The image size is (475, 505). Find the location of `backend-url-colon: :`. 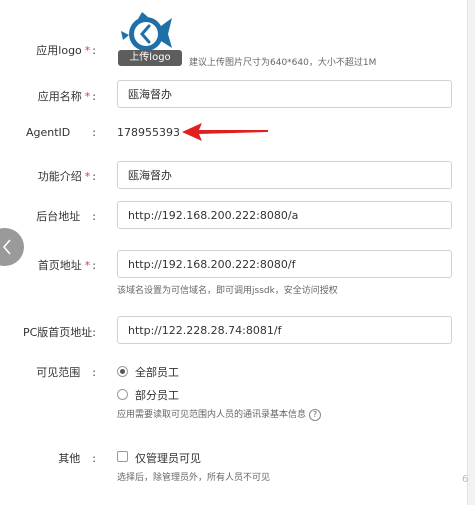

backend-url-colon: : is located at coordinates (94, 216).